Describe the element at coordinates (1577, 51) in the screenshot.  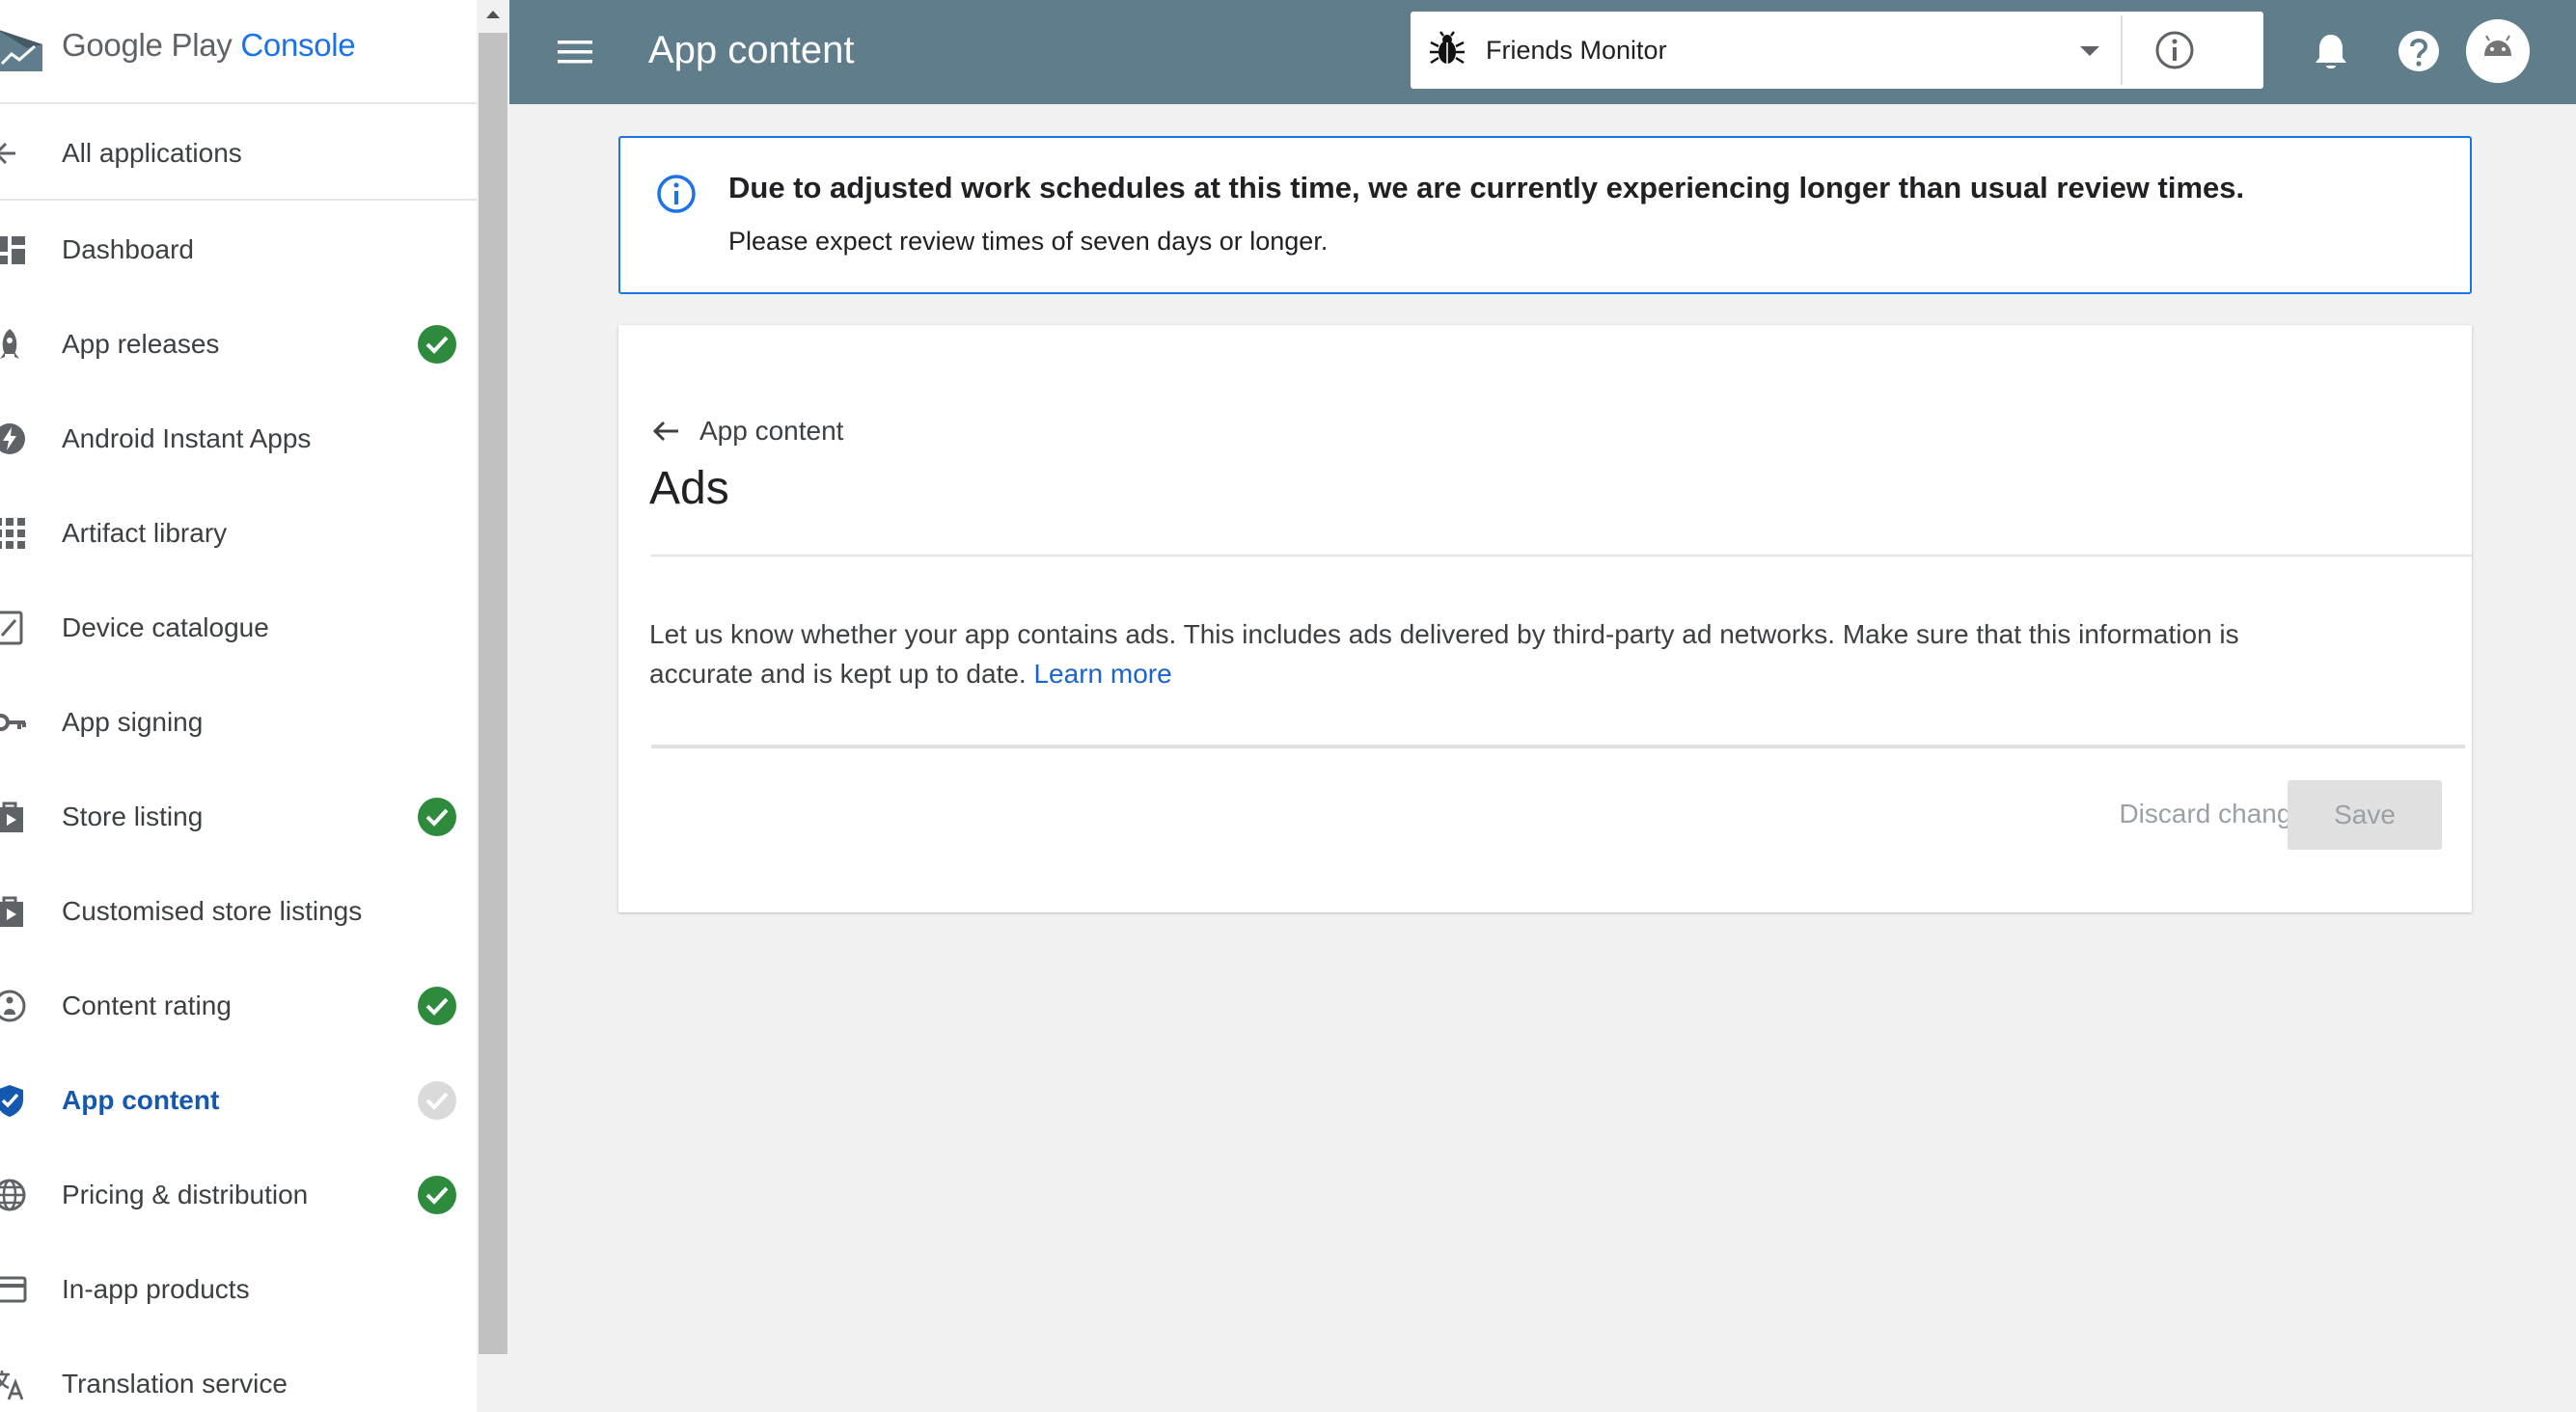
I see `selected-app-name: Friends Monitor` at that location.